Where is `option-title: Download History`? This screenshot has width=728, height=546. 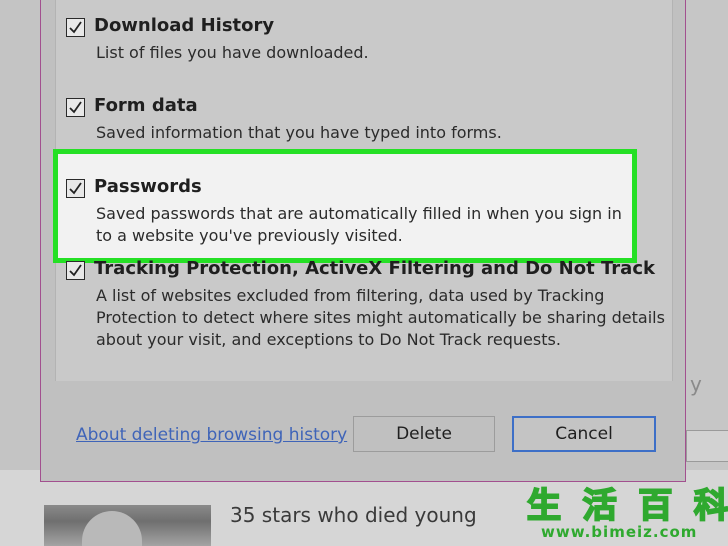 option-title: Download History is located at coordinates (184, 25).